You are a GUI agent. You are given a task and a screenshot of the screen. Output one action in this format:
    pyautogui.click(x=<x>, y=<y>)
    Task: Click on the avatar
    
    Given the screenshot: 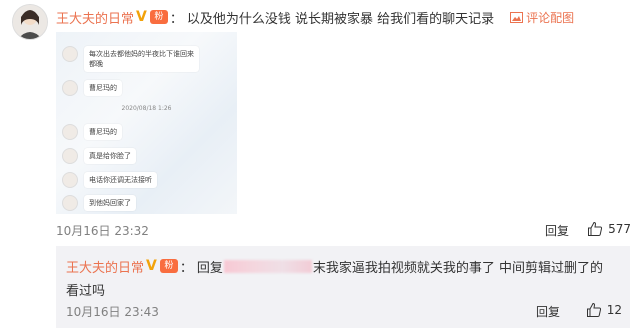 What is the action you would take?
    pyautogui.click(x=30, y=22)
    